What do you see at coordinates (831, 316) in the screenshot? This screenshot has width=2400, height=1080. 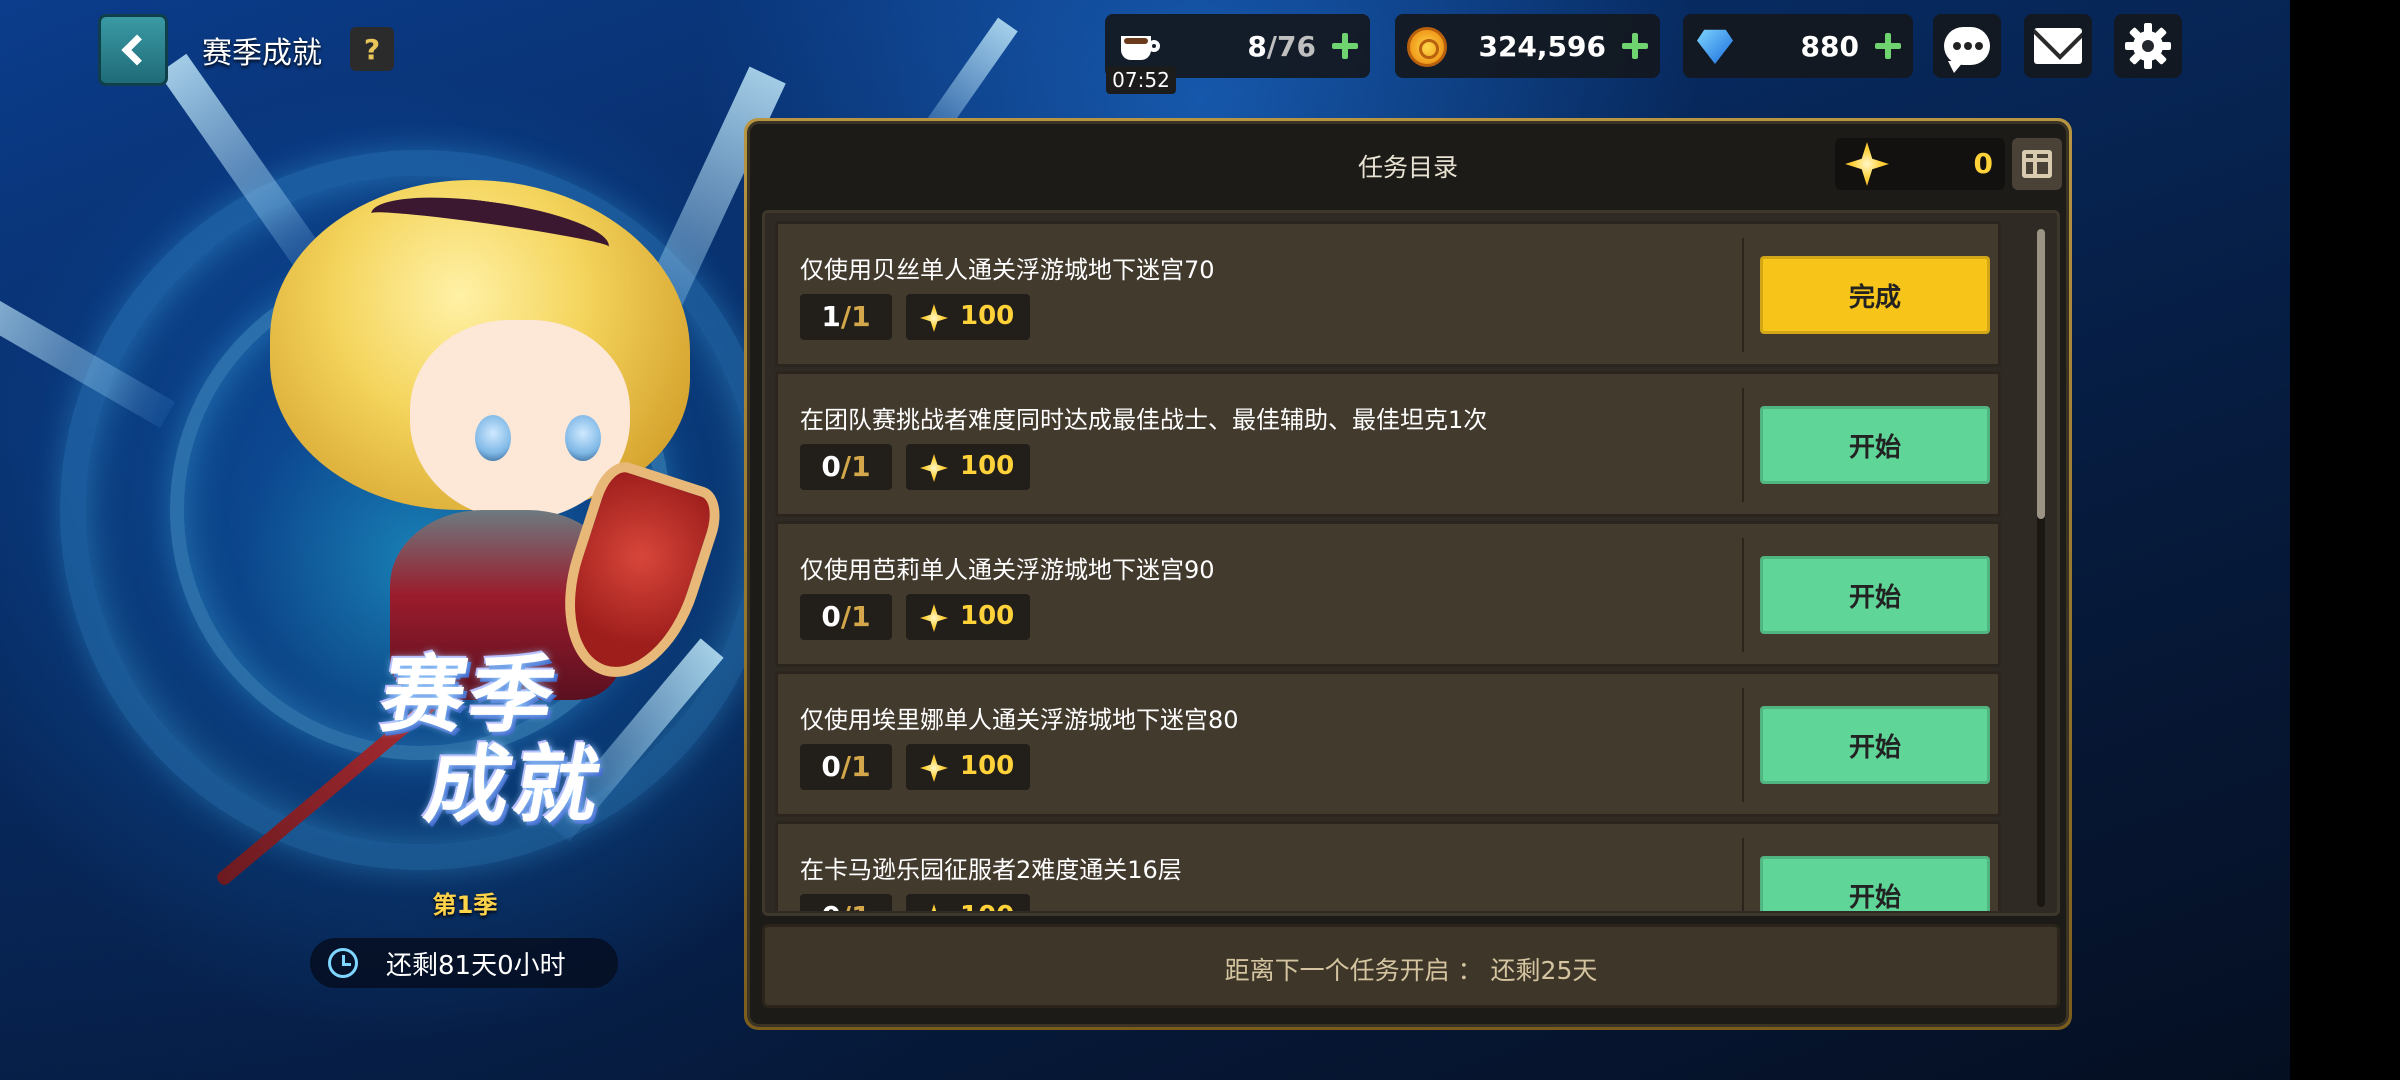 I see `progress-current: 1` at bounding box center [831, 316].